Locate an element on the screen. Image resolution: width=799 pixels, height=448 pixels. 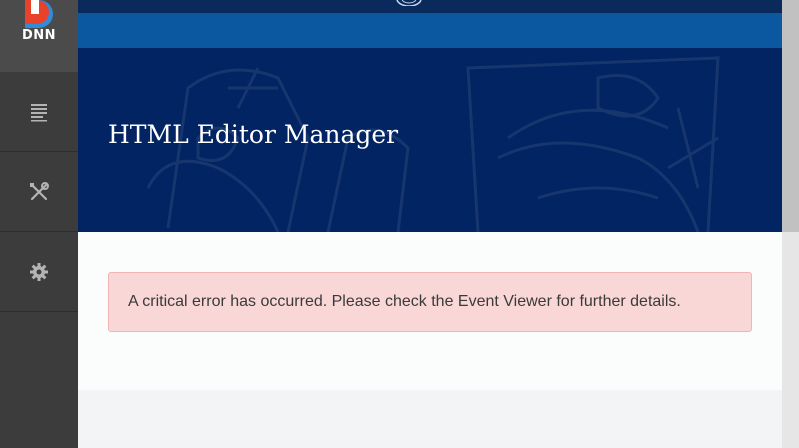
site-emblem-icon is located at coordinates (409, 3).